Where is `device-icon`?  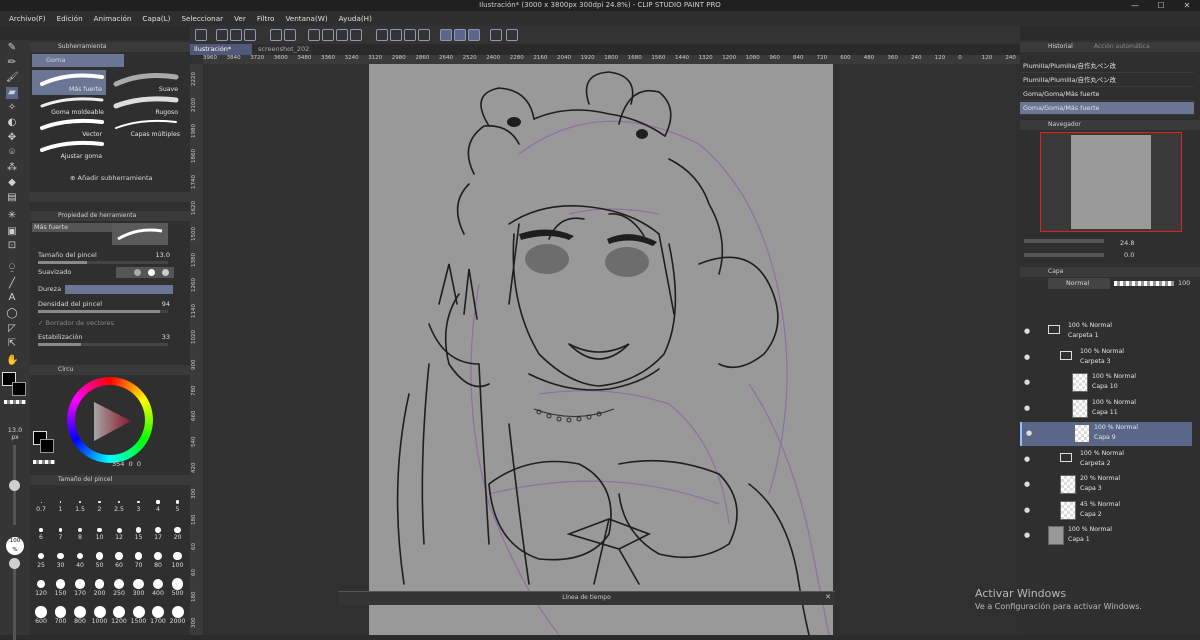 device-icon is located at coordinates (496, 35).